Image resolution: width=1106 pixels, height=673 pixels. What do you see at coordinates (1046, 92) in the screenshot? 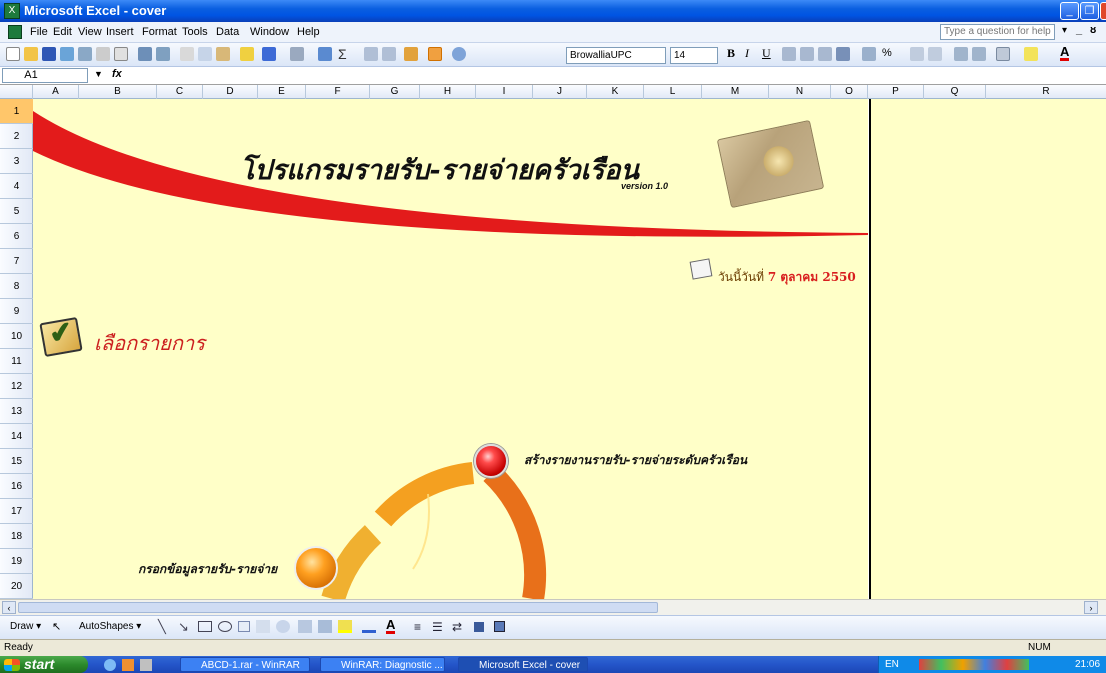
I see `column-header: R` at bounding box center [1046, 92].